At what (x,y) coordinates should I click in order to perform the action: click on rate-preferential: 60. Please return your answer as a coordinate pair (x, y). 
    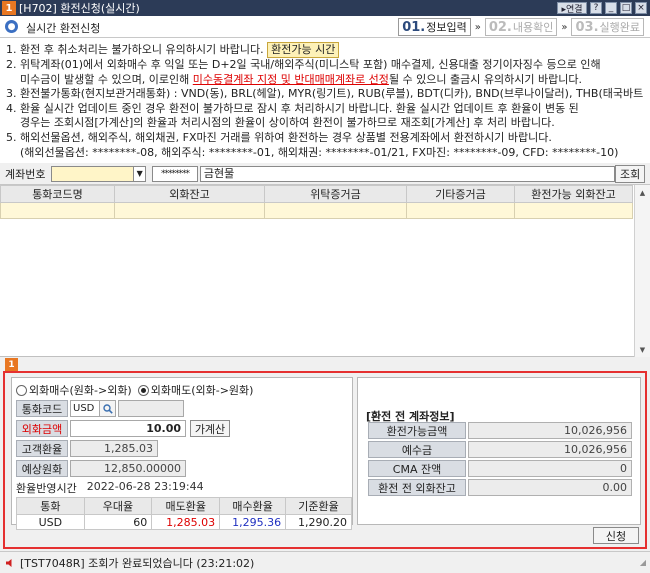
    Looking at the image, I should click on (118, 522).